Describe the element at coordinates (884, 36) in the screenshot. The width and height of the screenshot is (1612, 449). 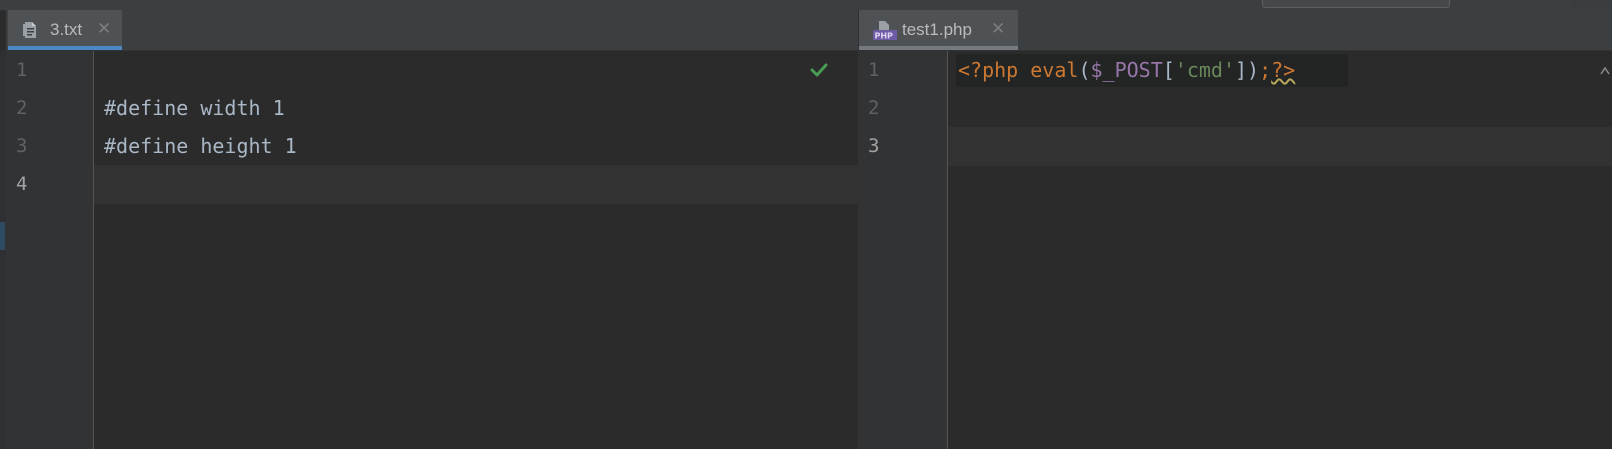
I see `svg-text: PHP` at that location.